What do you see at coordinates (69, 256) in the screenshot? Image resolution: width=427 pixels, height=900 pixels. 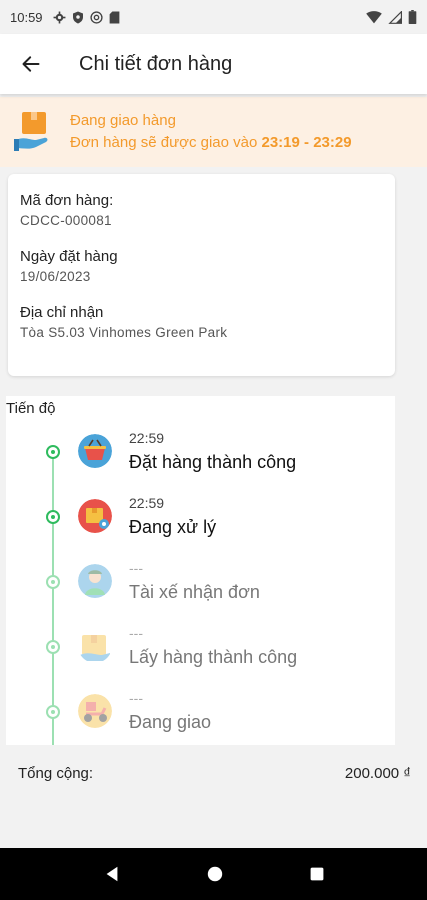 I see `order-date-label: Ngày đặt hàng` at bounding box center [69, 256].